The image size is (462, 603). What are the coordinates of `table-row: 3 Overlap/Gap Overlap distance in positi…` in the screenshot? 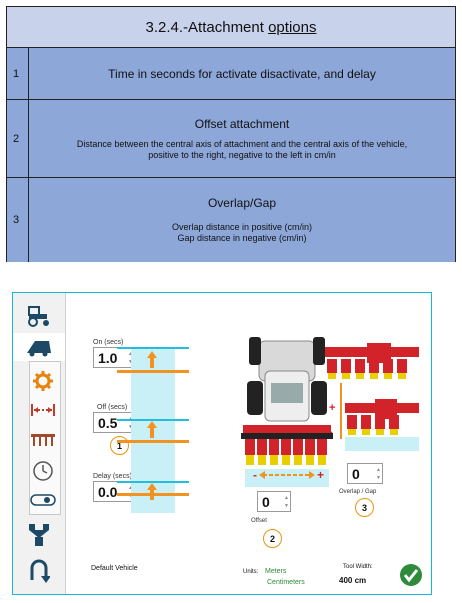 It's located at (231, 219).